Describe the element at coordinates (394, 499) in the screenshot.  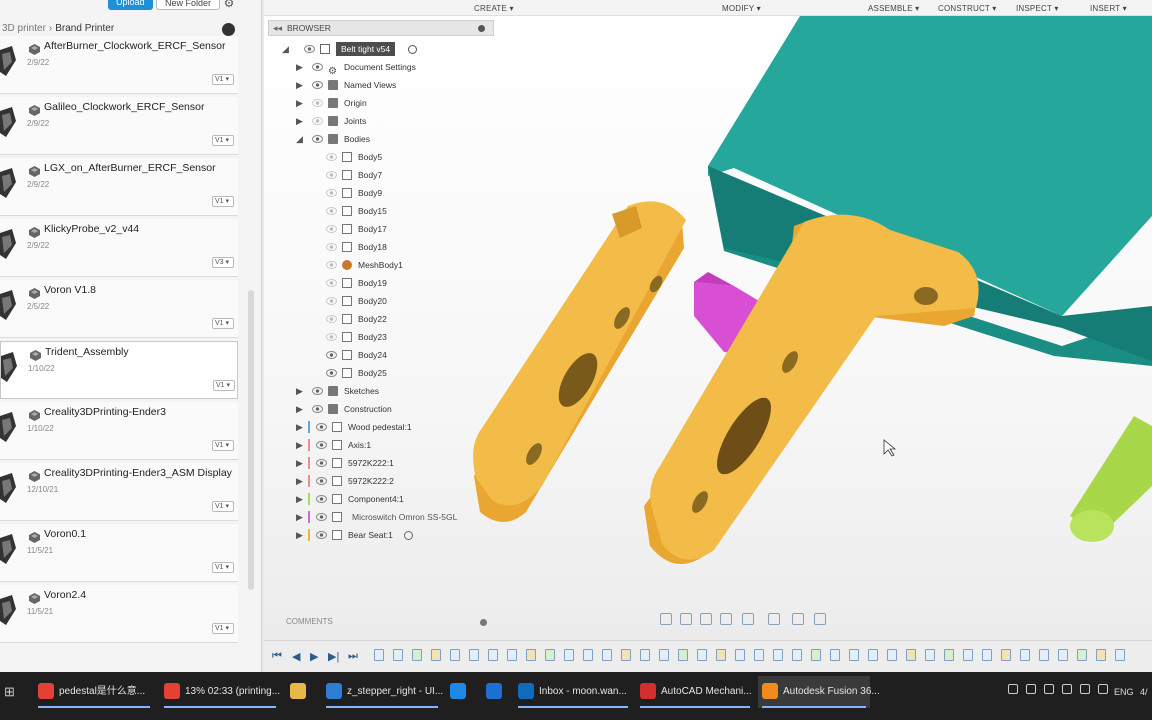
I see `tree-node: ▶ Component4:1` at that location.